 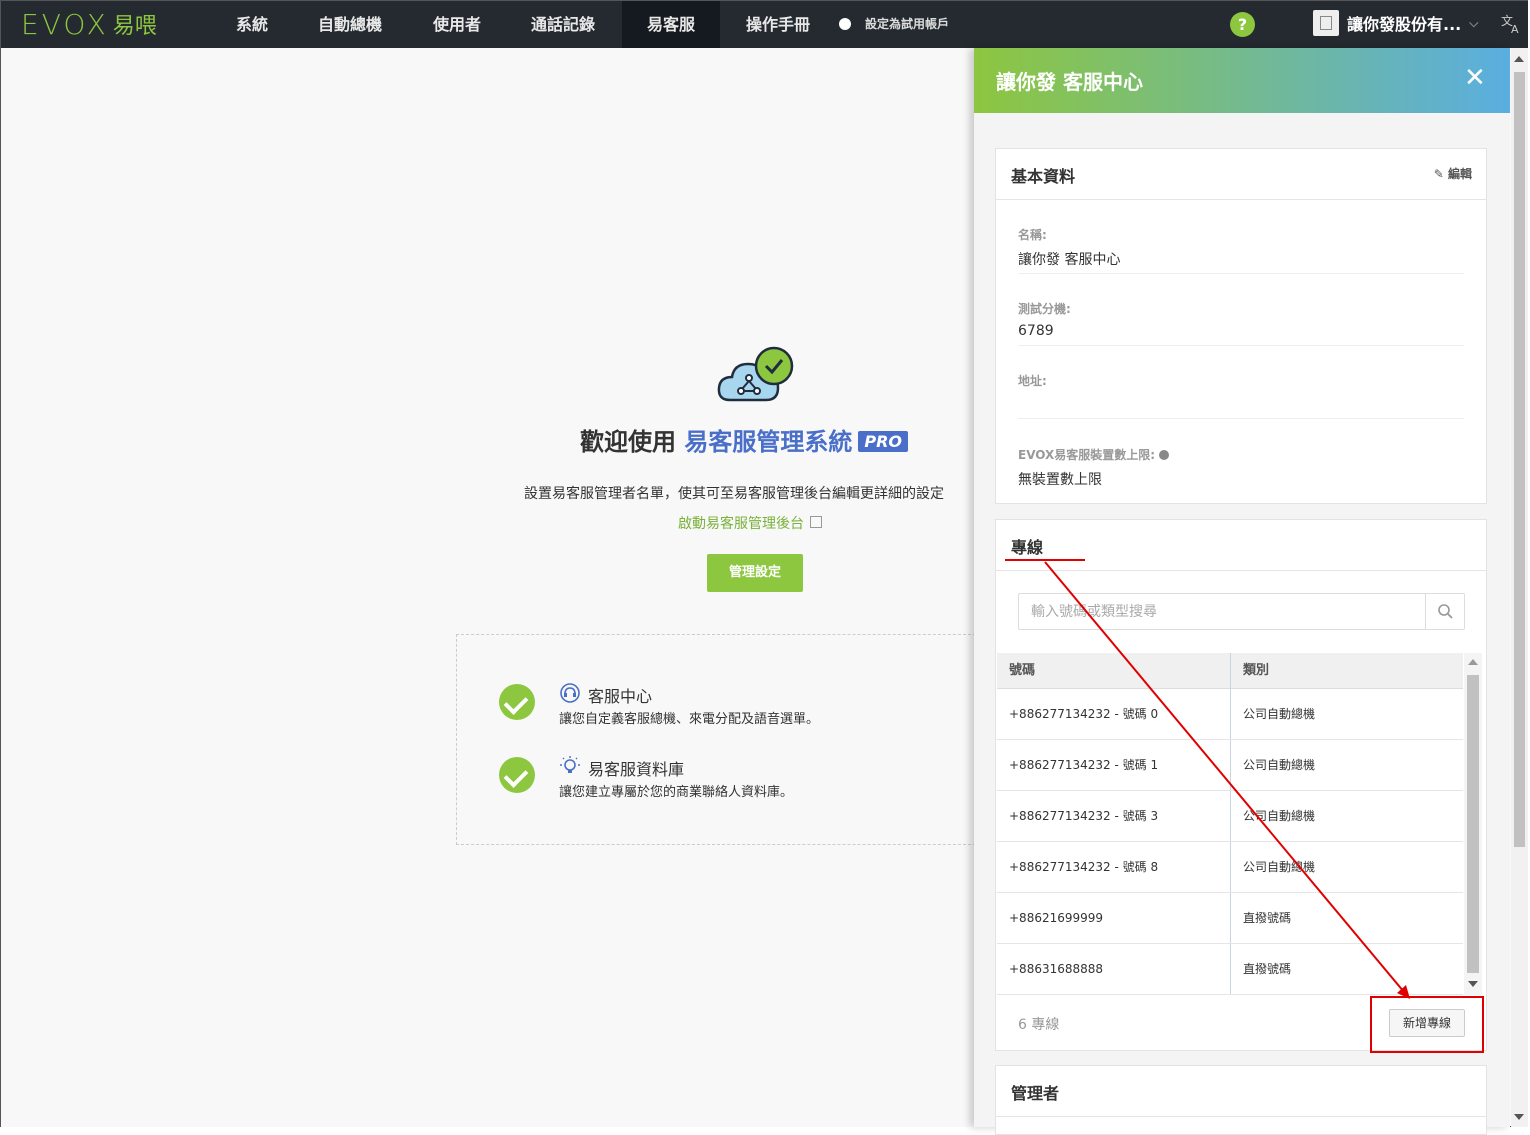 I want to click on annotation-highlight-box, so click(x=1427, y=1024).